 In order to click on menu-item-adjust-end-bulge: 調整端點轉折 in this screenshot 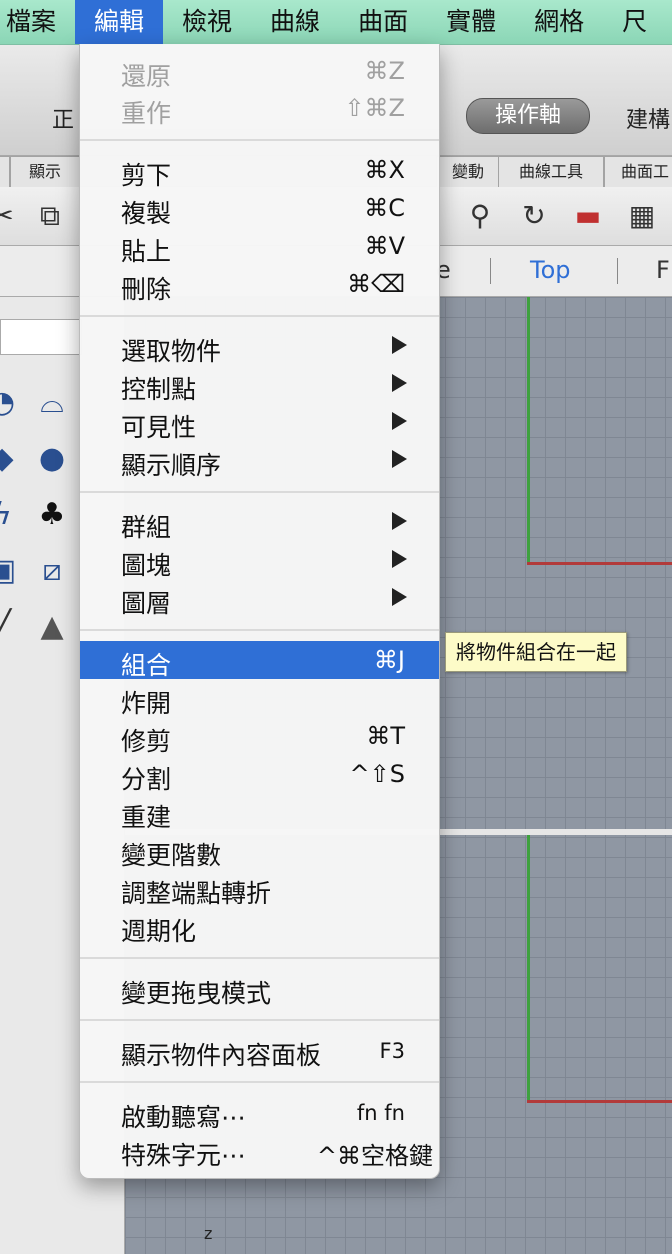, I will do `click(259, 888)`.